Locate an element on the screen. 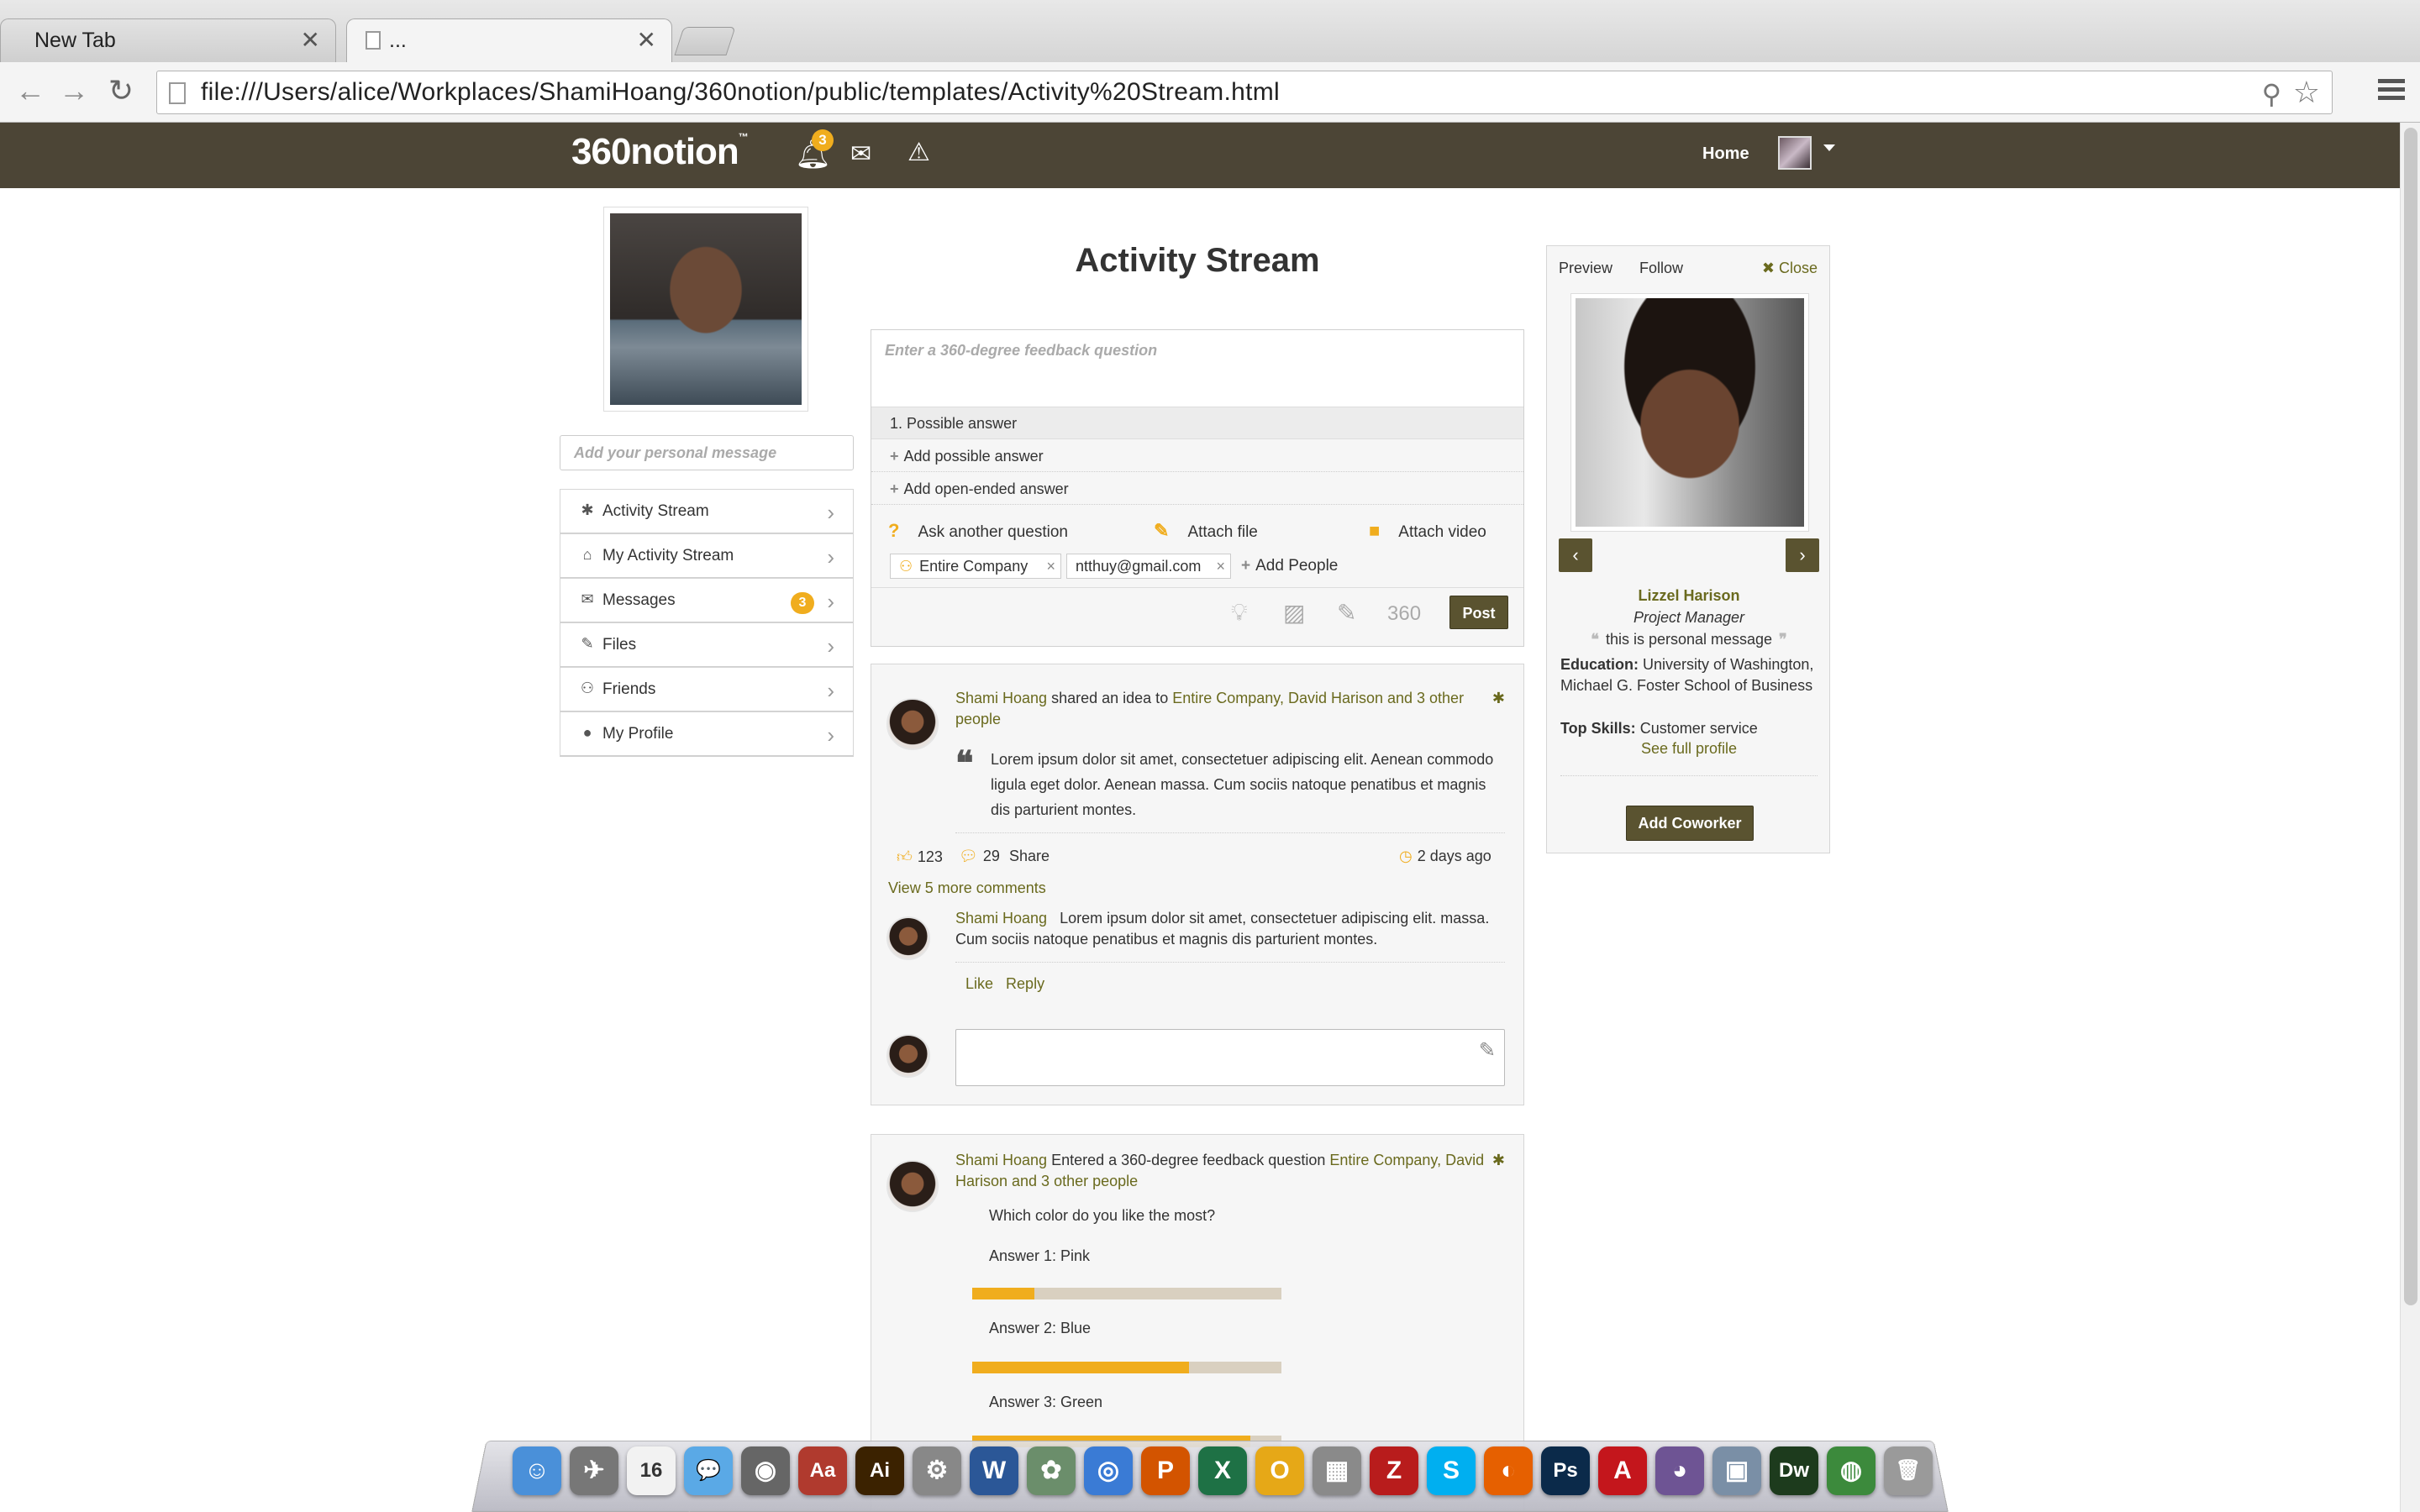 The width and height of the screenshot is (2420, 1512). post-button: Post is located at coordinates (1478, 612).